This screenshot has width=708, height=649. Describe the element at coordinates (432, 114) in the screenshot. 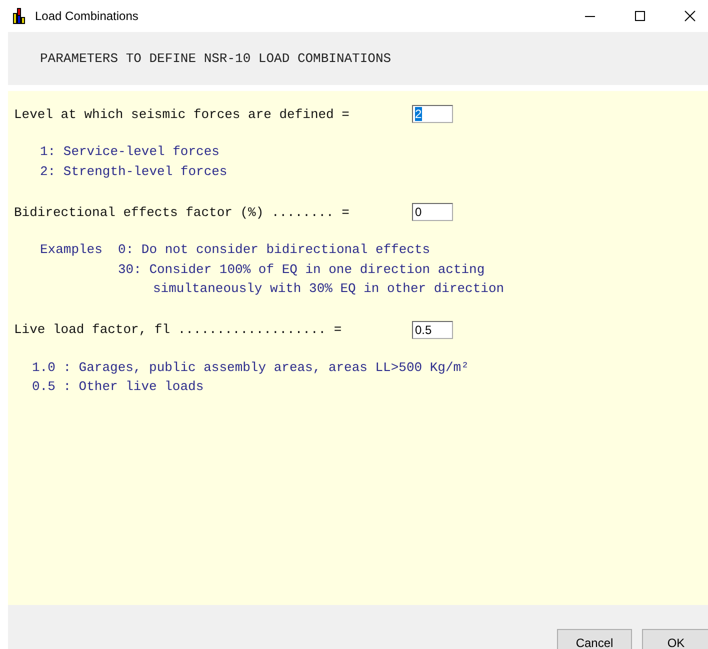

I see `input-field: 2` at that location.